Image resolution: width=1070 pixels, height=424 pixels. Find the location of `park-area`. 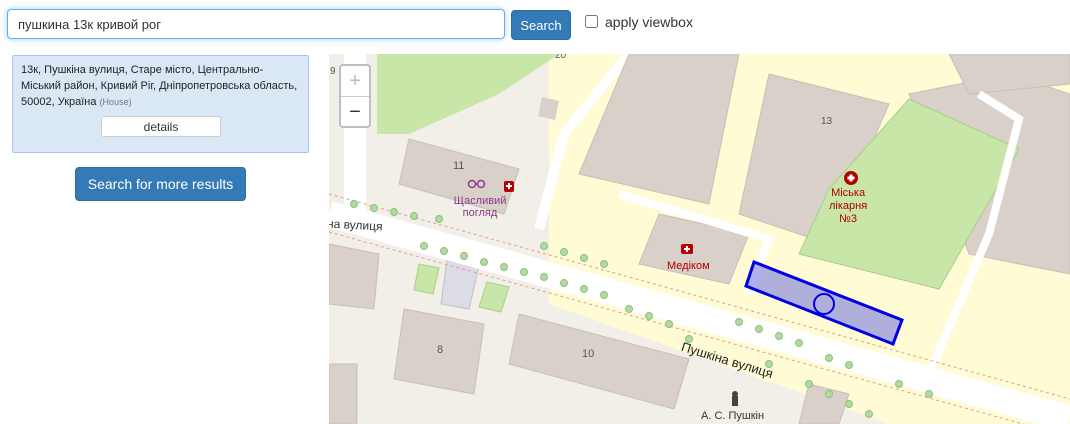

park-area is located at coordinates (468, 94).